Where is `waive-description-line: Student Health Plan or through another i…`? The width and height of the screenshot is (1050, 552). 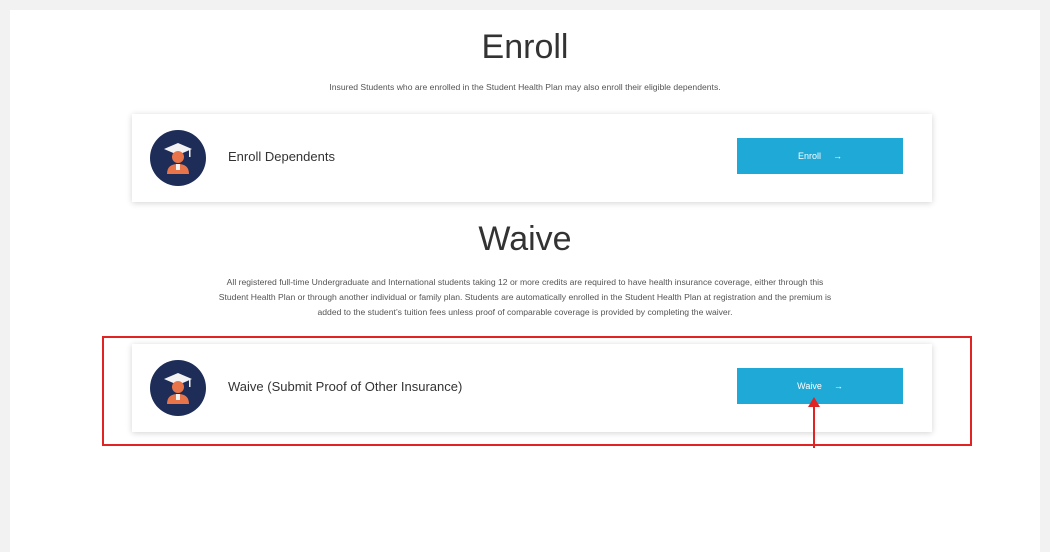
waive-description-line: Student Health Plan or through another i… is located at coordinates (525, 297).